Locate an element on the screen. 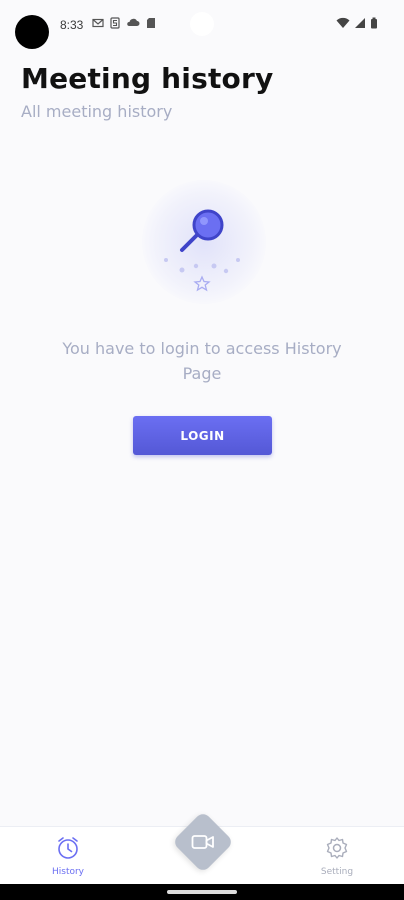  nav-item-setting: Setting is located at coordinates (337, 856).